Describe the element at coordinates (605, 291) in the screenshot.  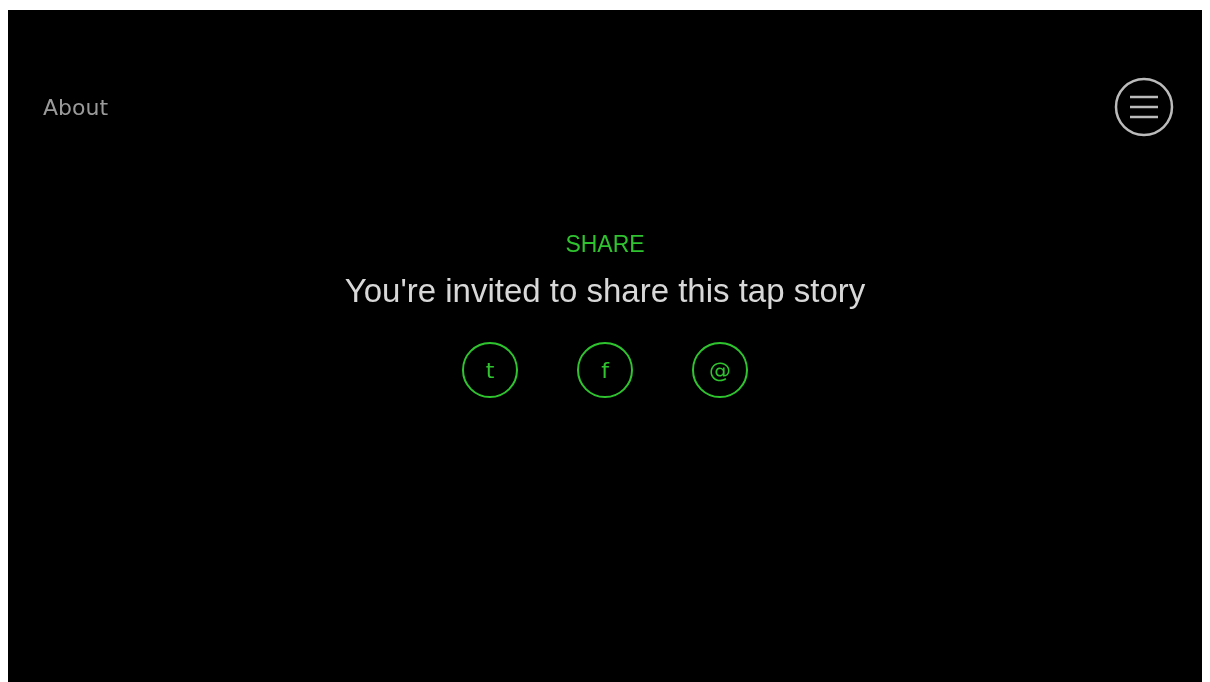
I see `share-message: You're invited to share this tap story` at that location.